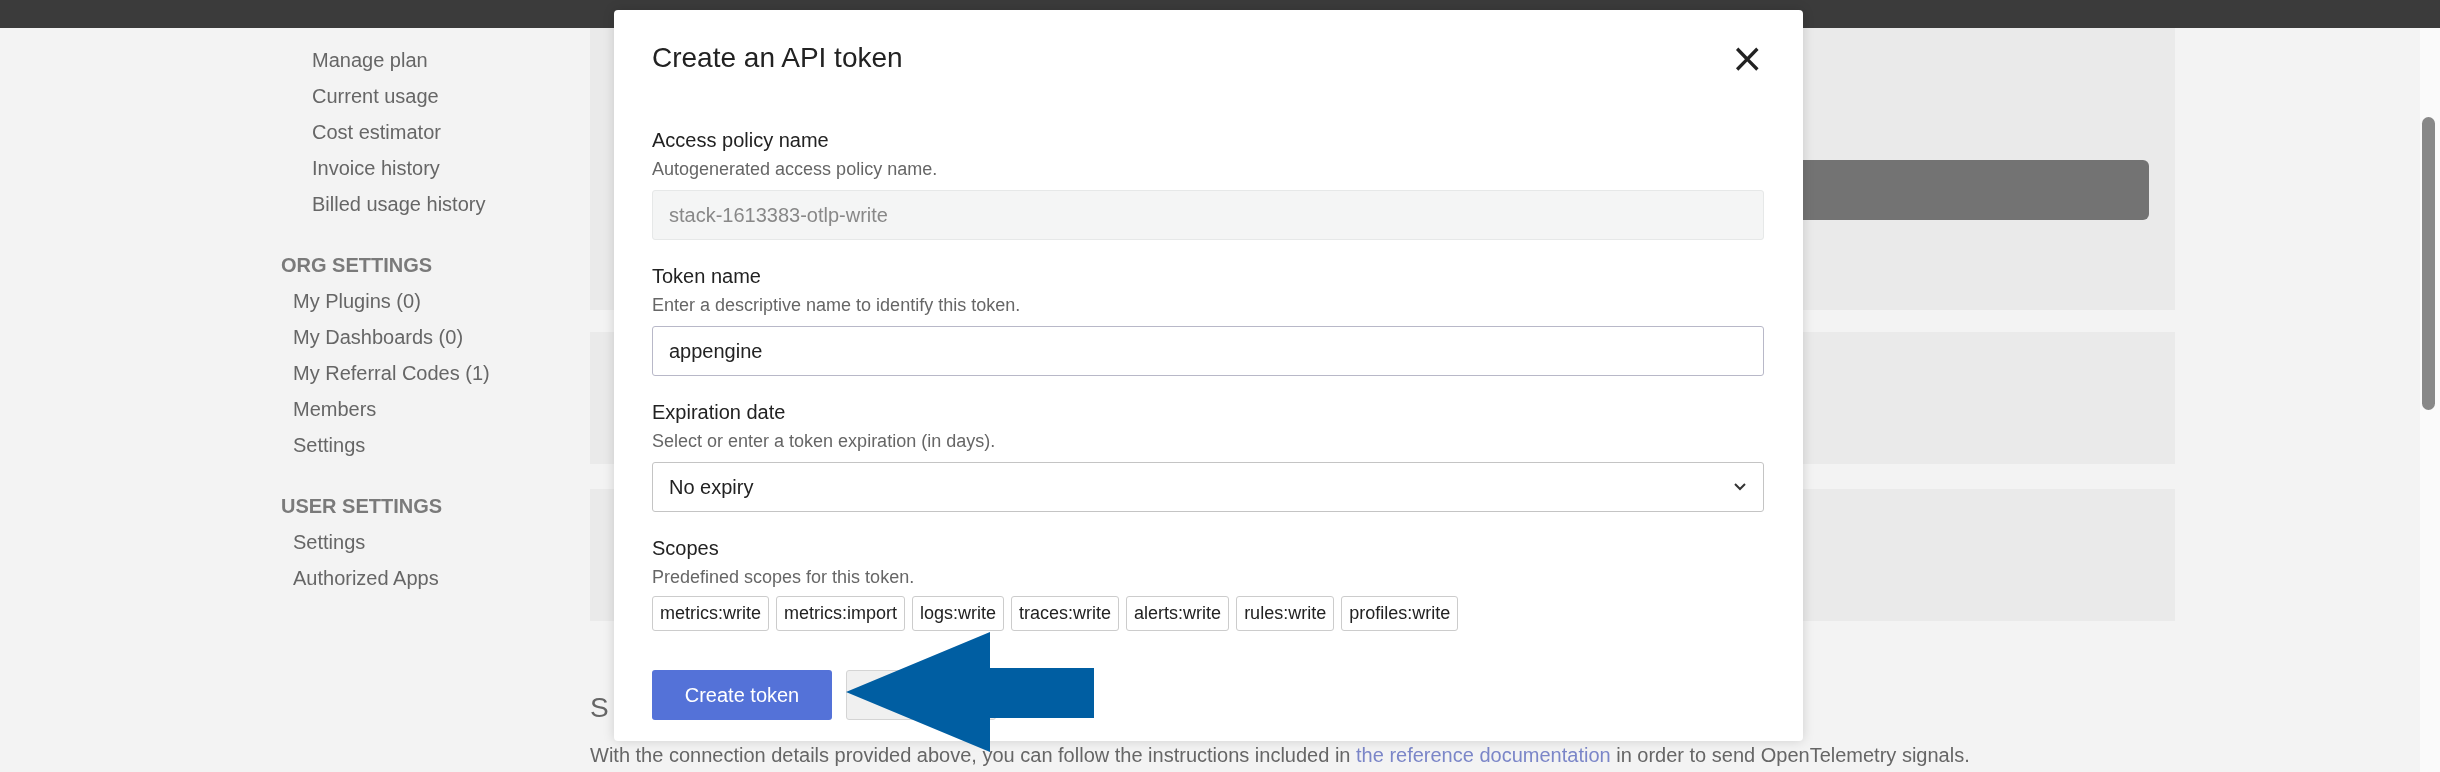  I want to click on sidebar-link: My Dashboards (0), so click(435, 337).